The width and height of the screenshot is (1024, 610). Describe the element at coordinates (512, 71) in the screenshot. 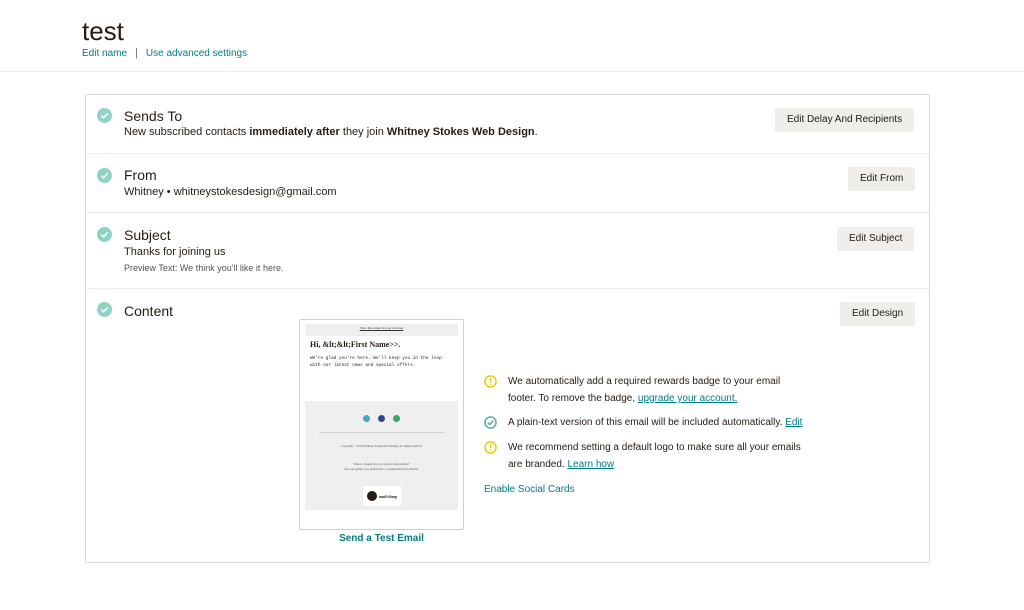

I see `header-divider` at that location.